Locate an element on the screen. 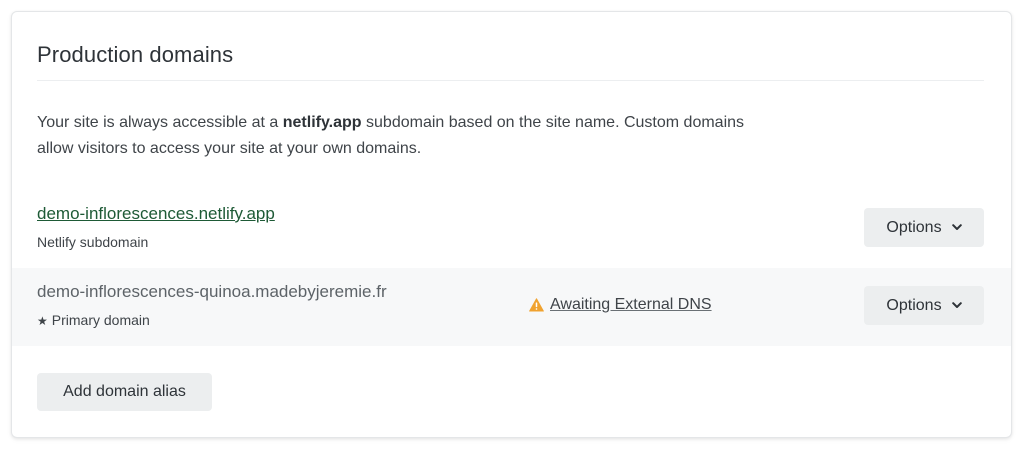  dns-status-text: Awaiting External DNS is located at coordinates (631, 304).